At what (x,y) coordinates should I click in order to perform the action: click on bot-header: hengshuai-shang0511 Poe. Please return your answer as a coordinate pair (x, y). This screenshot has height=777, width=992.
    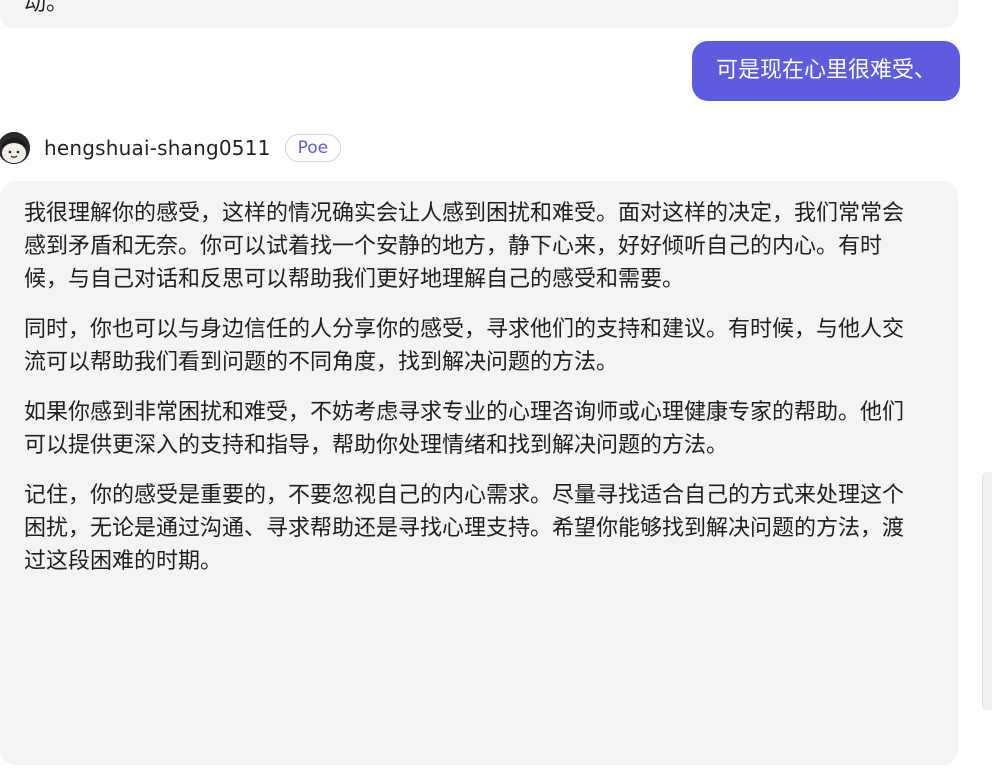
    Looking at the image, I should click on (171, 148).